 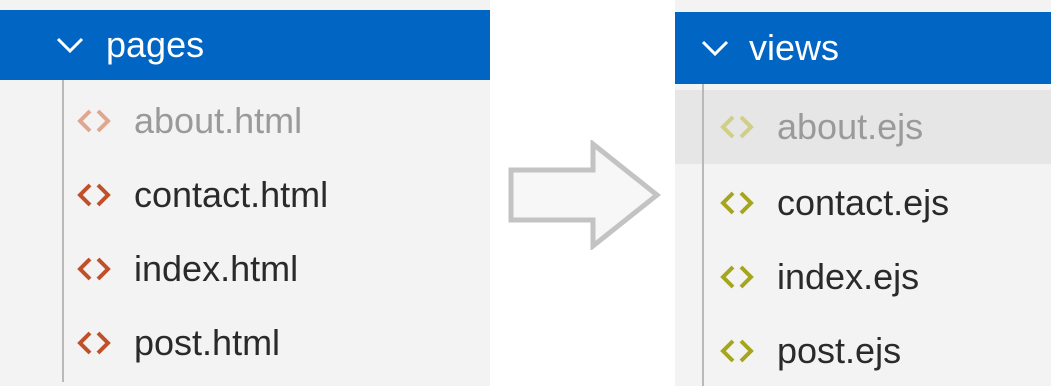 I want to click on file-name: about.ejs, so click(x=850, y=126).